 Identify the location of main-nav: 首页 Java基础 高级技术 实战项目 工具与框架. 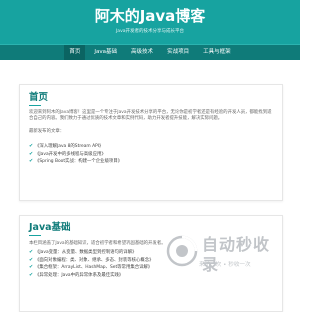
(150, 52).